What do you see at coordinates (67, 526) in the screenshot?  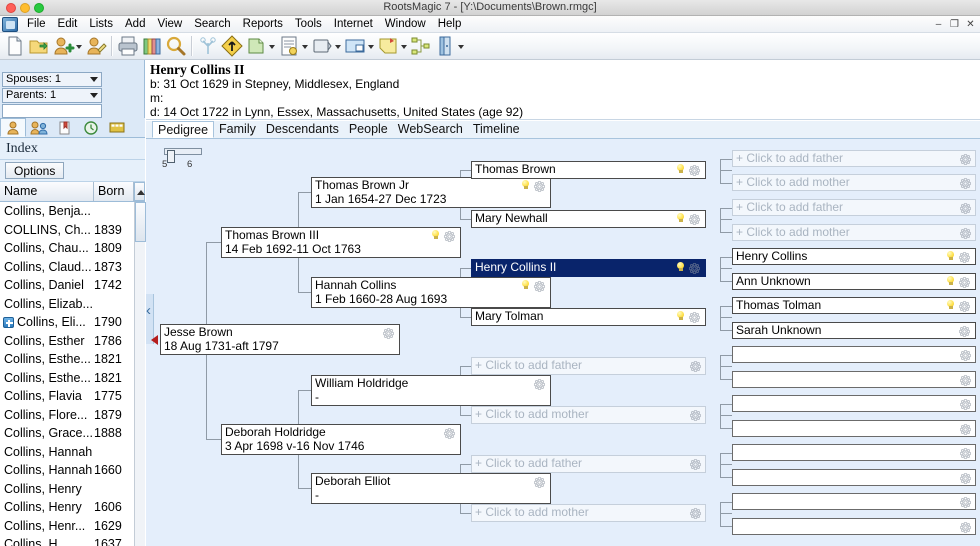 I see `list-item: Collins, Henr... 1629` at bounding box center [67, 526].